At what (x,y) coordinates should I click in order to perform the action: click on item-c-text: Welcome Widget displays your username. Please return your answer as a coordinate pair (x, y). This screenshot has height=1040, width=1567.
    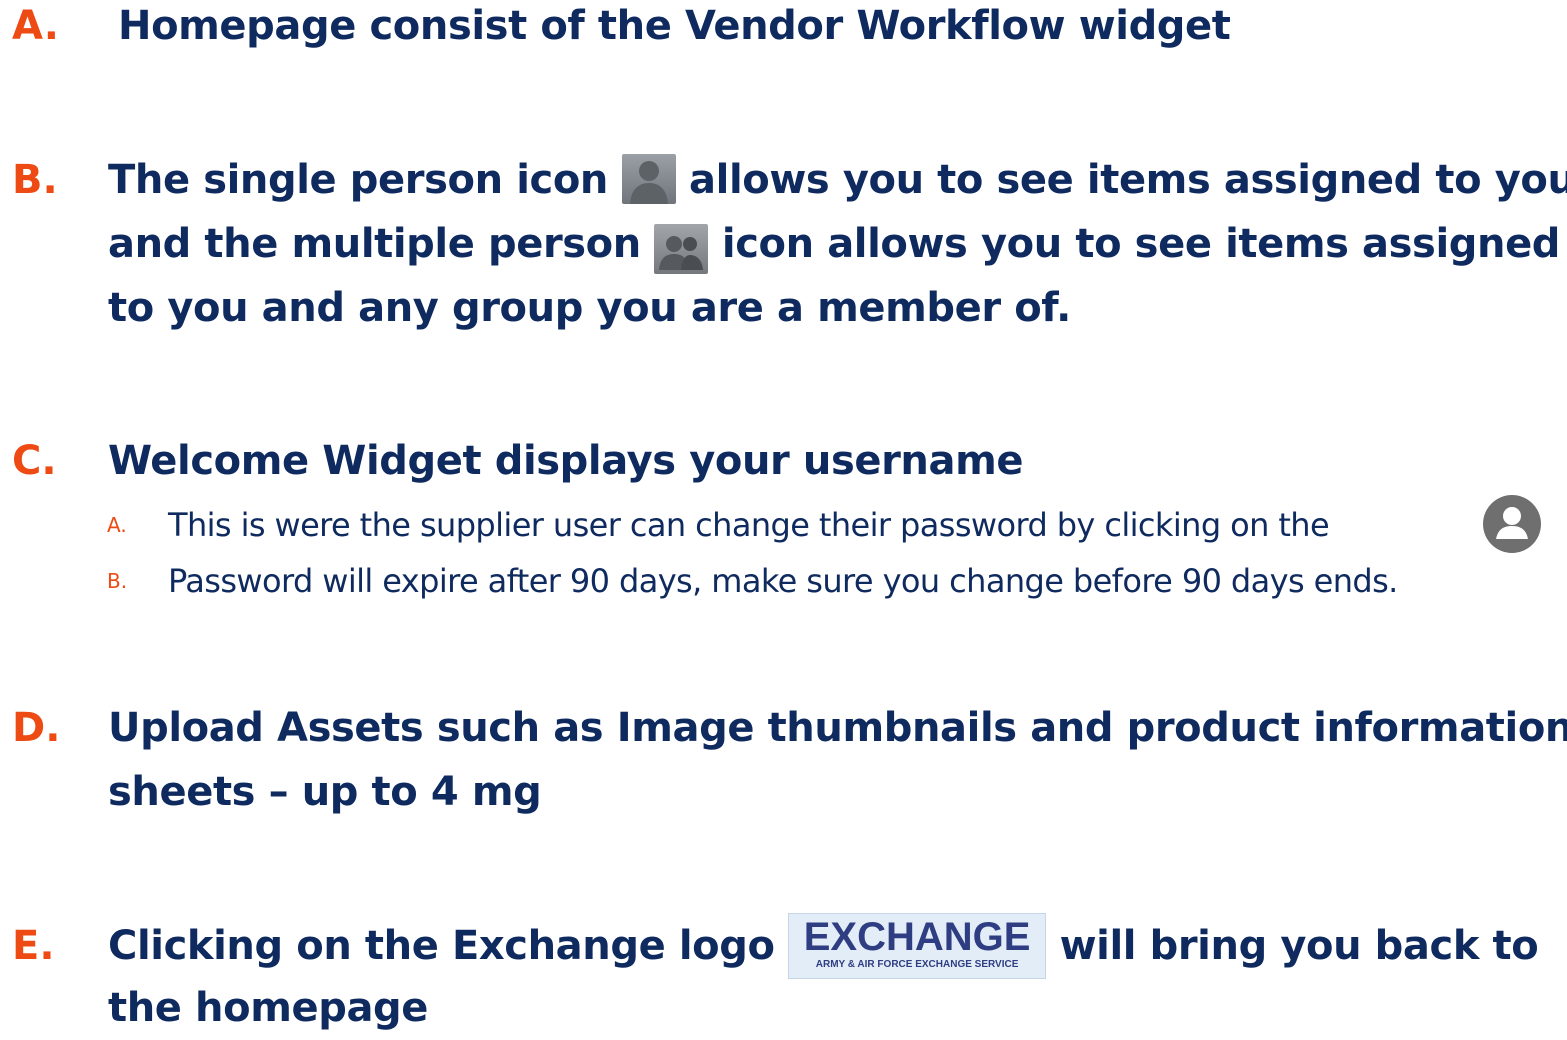
    Looking at the image, I should click on (566, 461).